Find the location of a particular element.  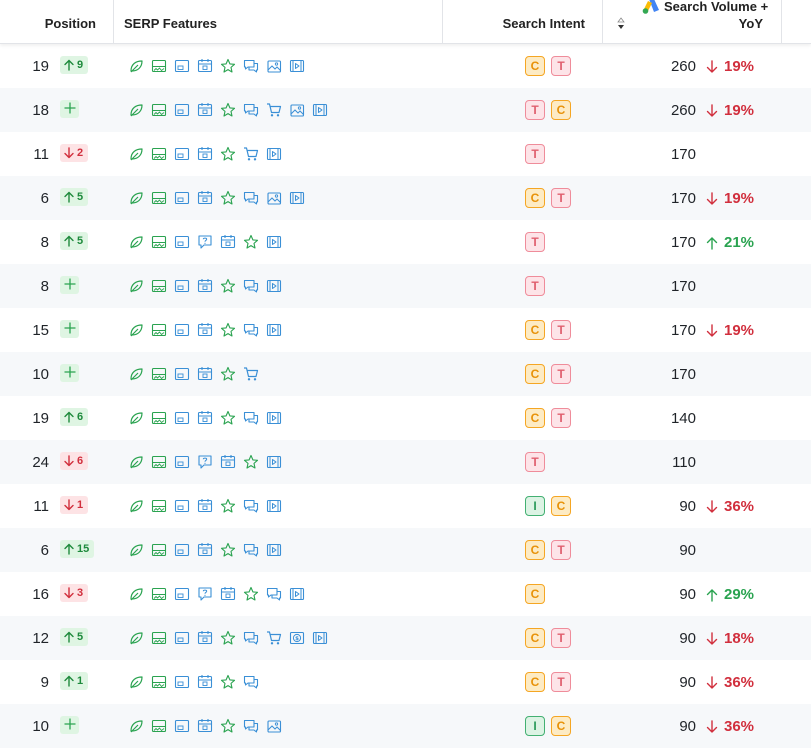

table-row: 6 15 C T 90 is located at coordinates (405, 550).